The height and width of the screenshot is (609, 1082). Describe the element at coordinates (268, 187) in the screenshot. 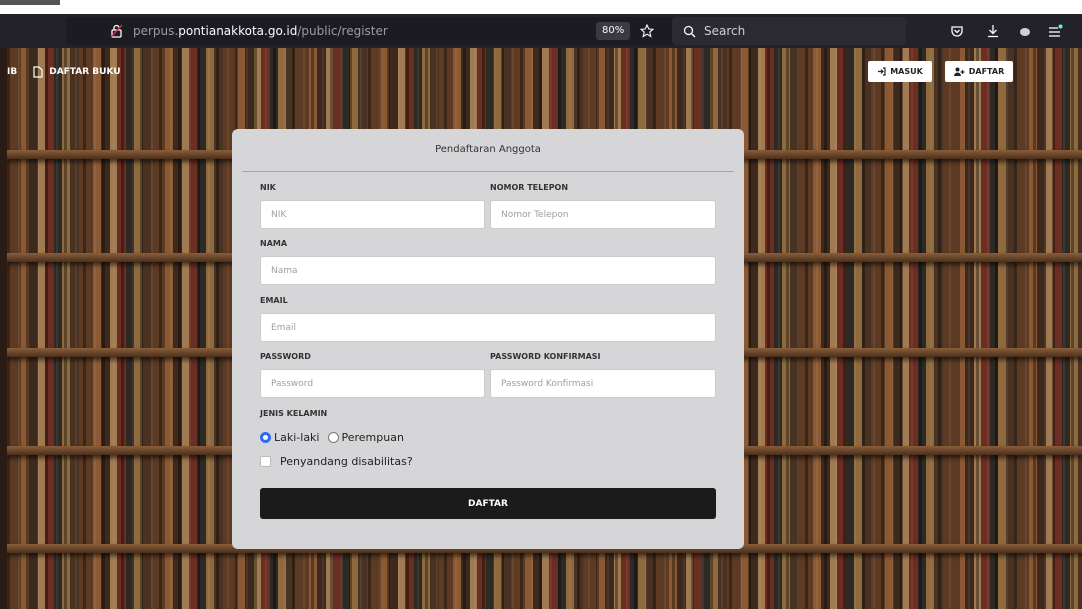

I see `nik-label: NIK` at that location.